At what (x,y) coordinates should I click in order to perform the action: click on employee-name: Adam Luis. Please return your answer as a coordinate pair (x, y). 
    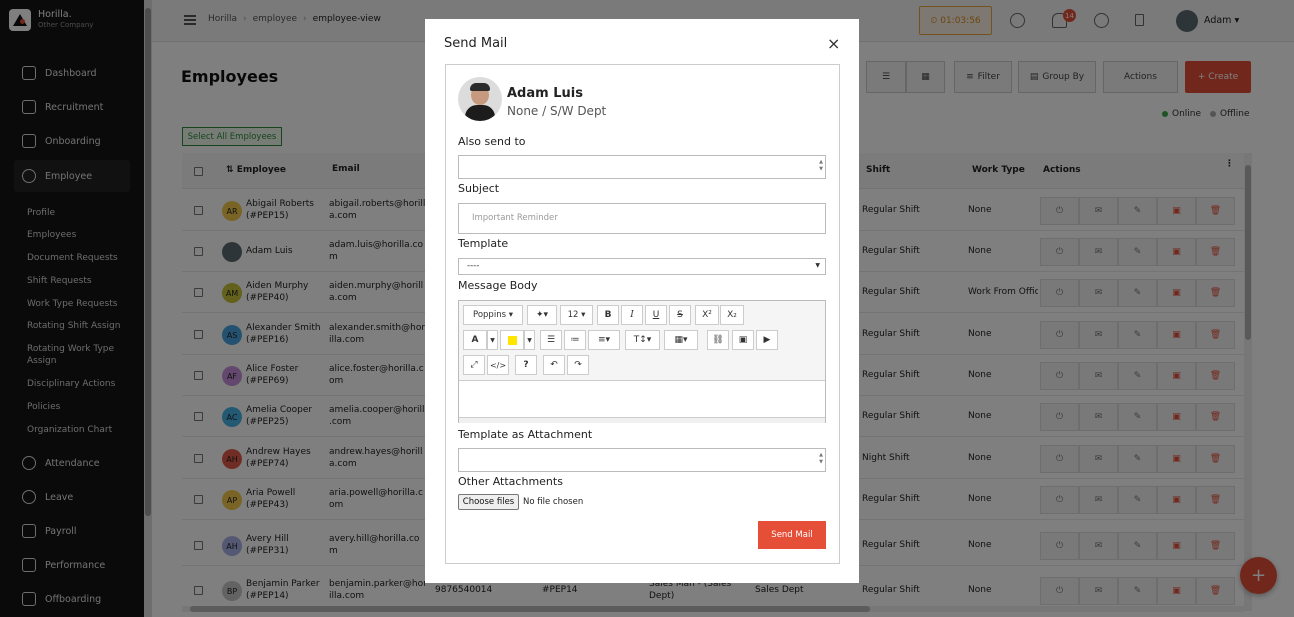
    Looking at the image, I should click on (545, 93).